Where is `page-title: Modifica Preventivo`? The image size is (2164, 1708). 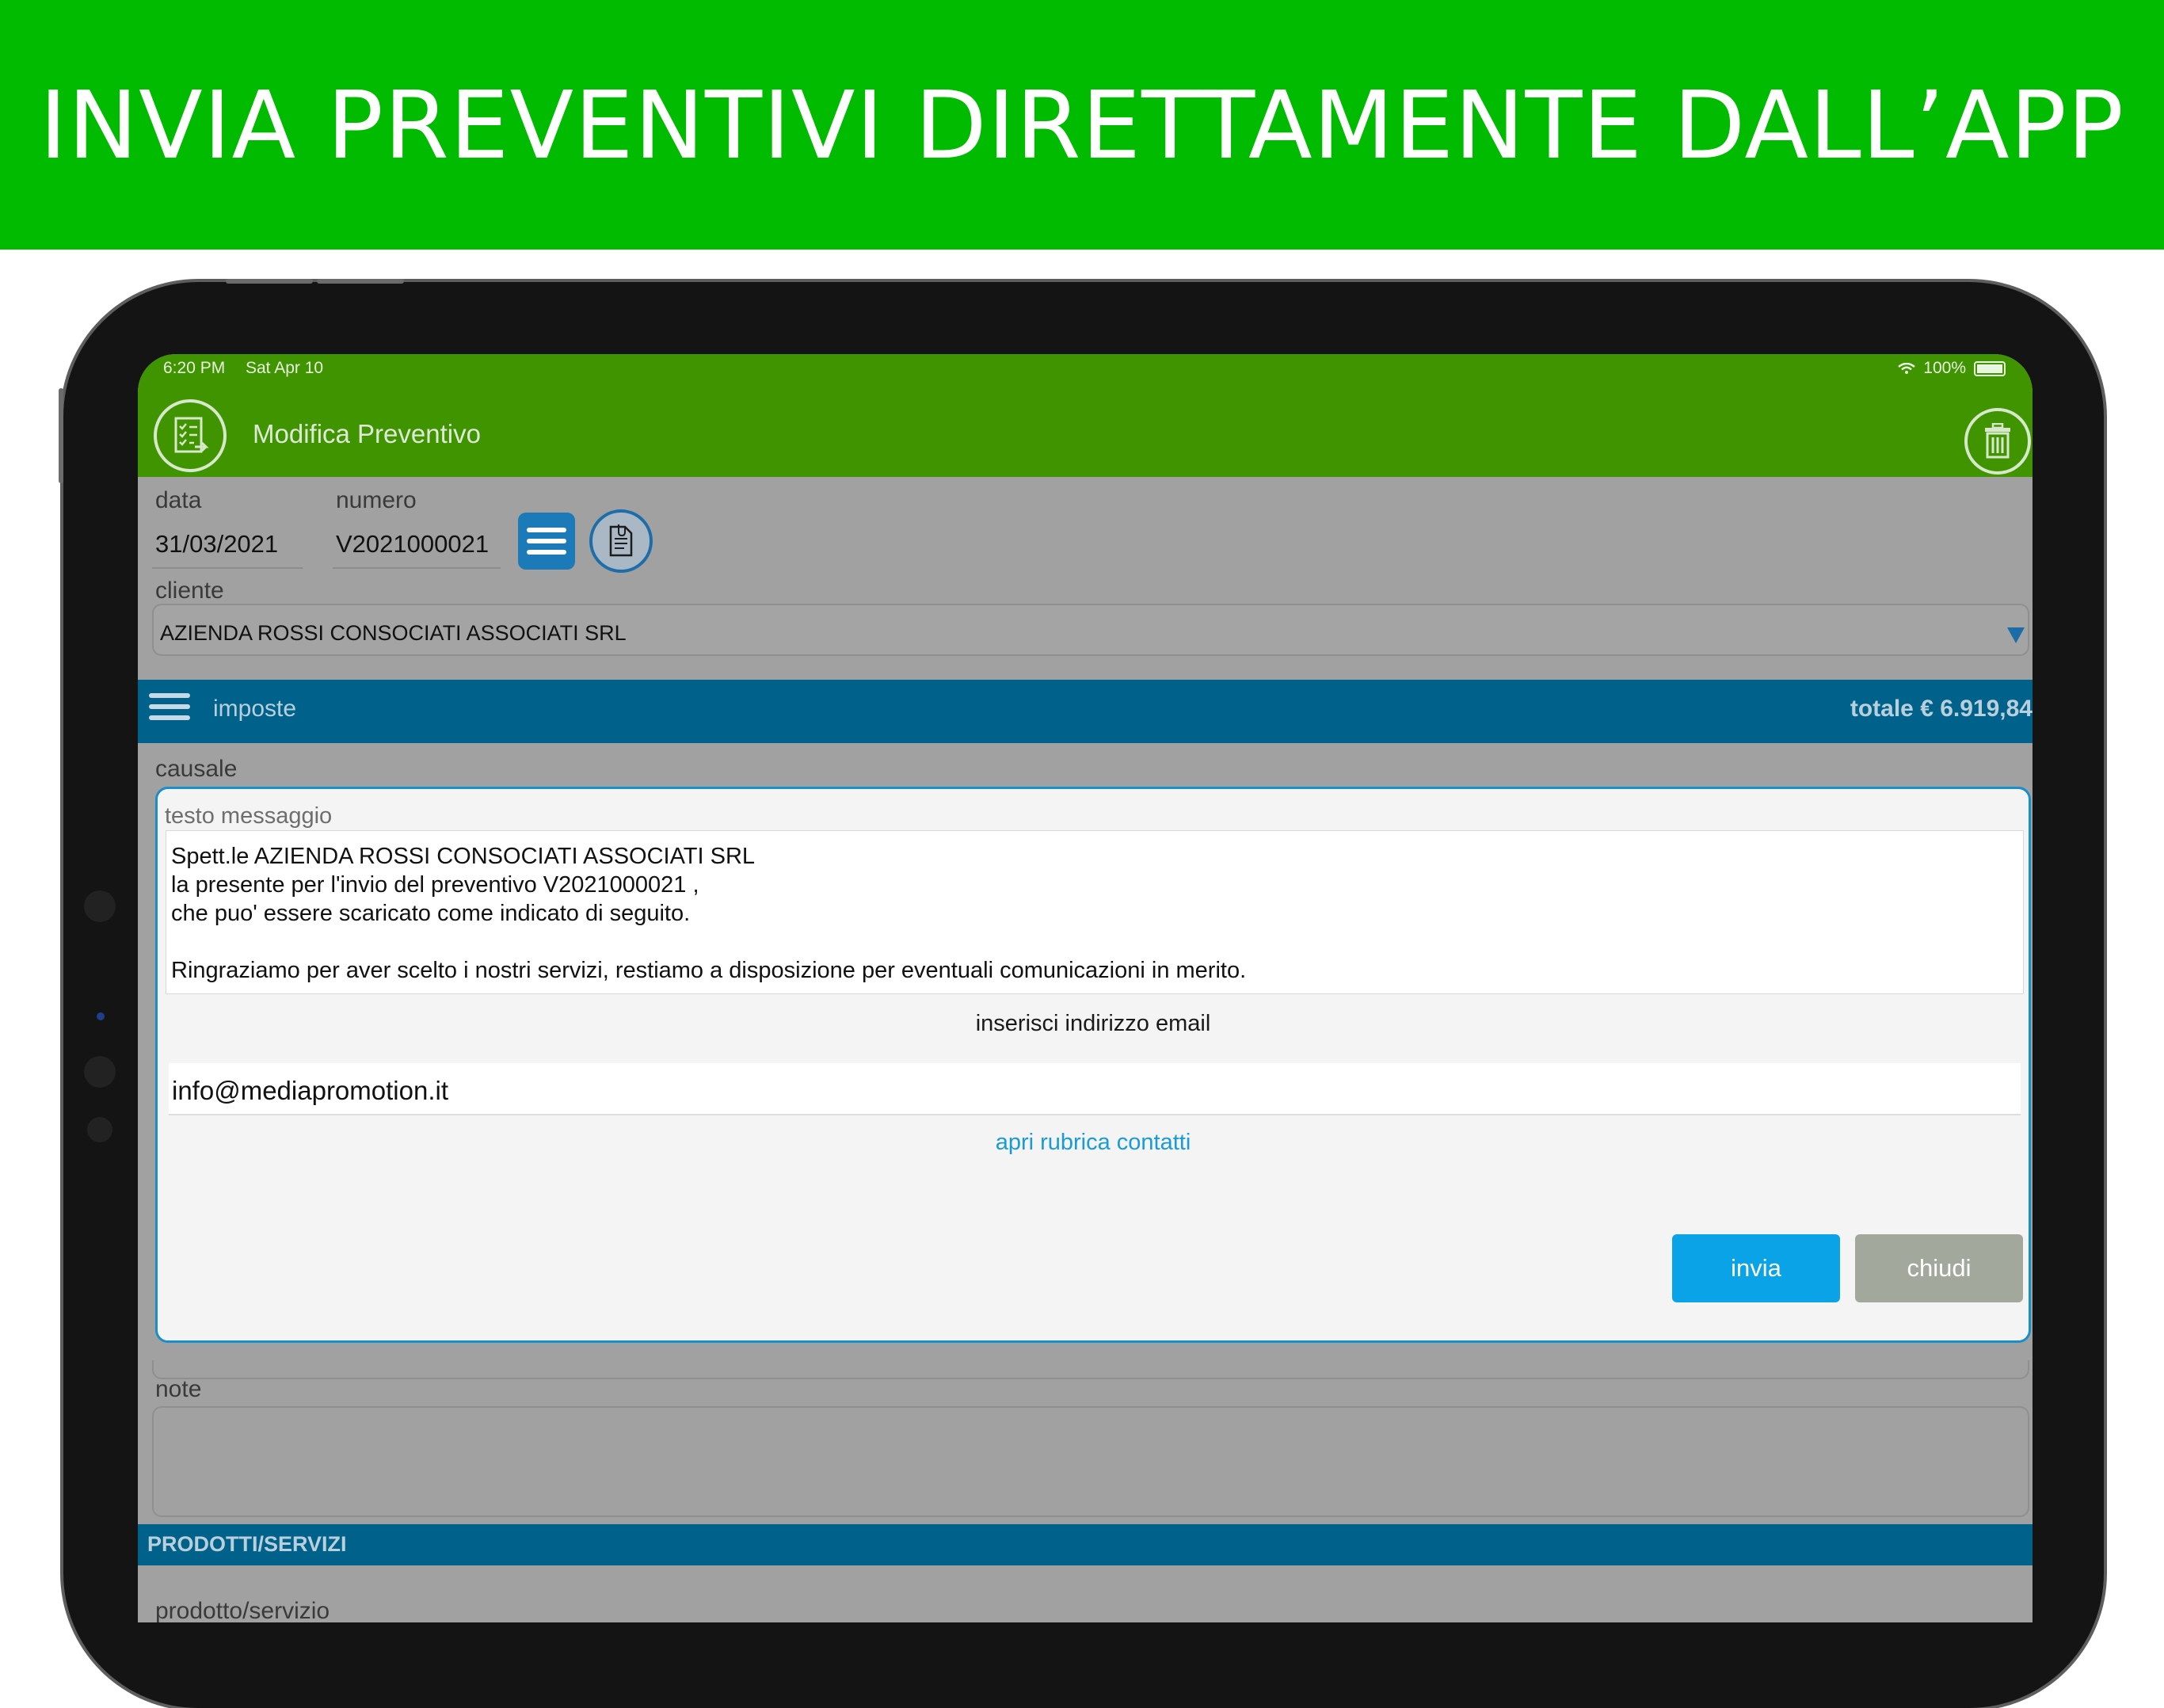
page-title: Modifica Preventivo is located at coordinates (367, 434).